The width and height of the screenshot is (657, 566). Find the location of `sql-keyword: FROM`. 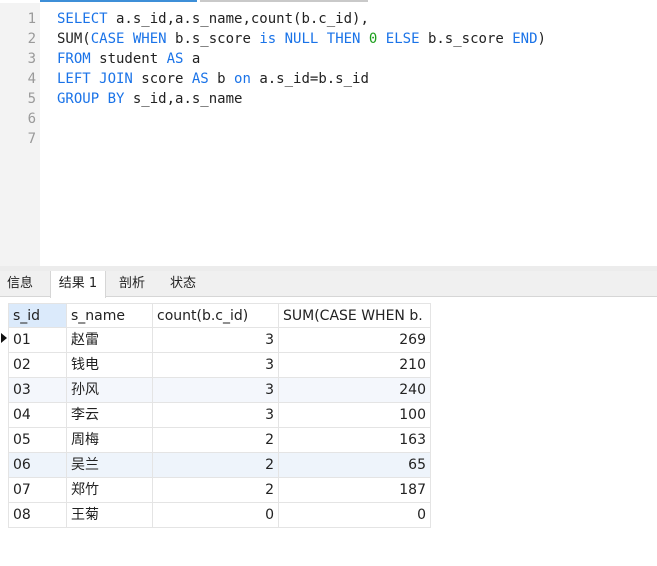

sql-keyword: FROM is located at coordinates (74, 59).